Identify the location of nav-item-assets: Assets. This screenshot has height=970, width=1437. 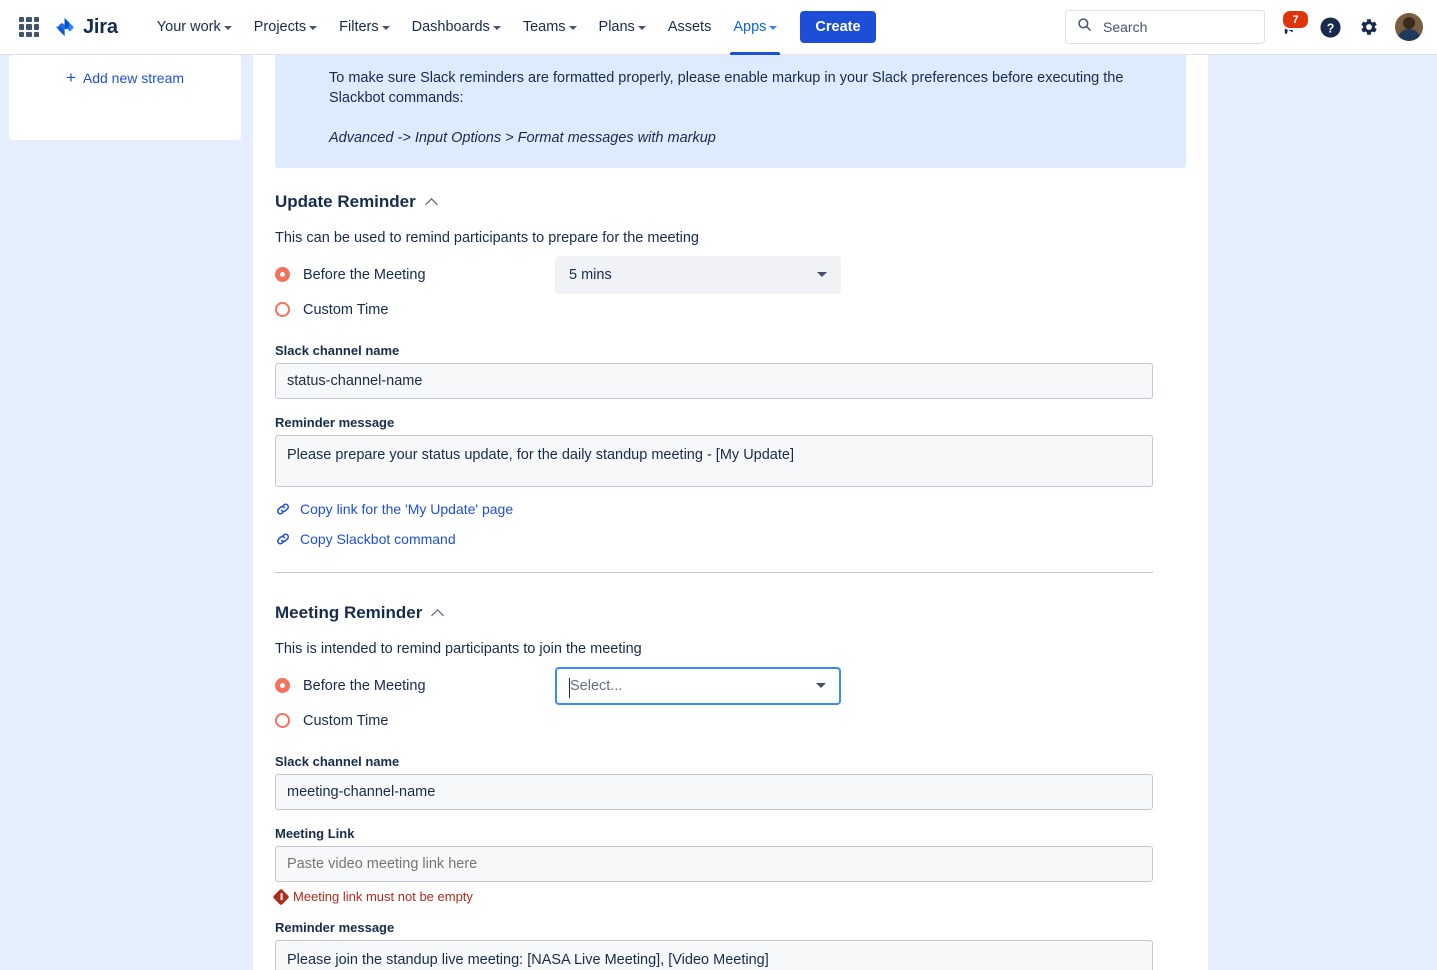
(690, 27).